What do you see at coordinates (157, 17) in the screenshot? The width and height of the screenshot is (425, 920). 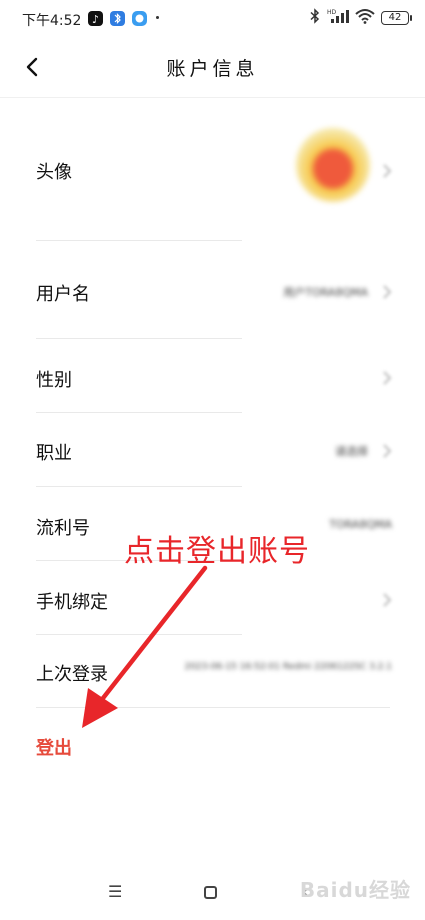 I see `notification-dot` at bounding box center [157, 17].